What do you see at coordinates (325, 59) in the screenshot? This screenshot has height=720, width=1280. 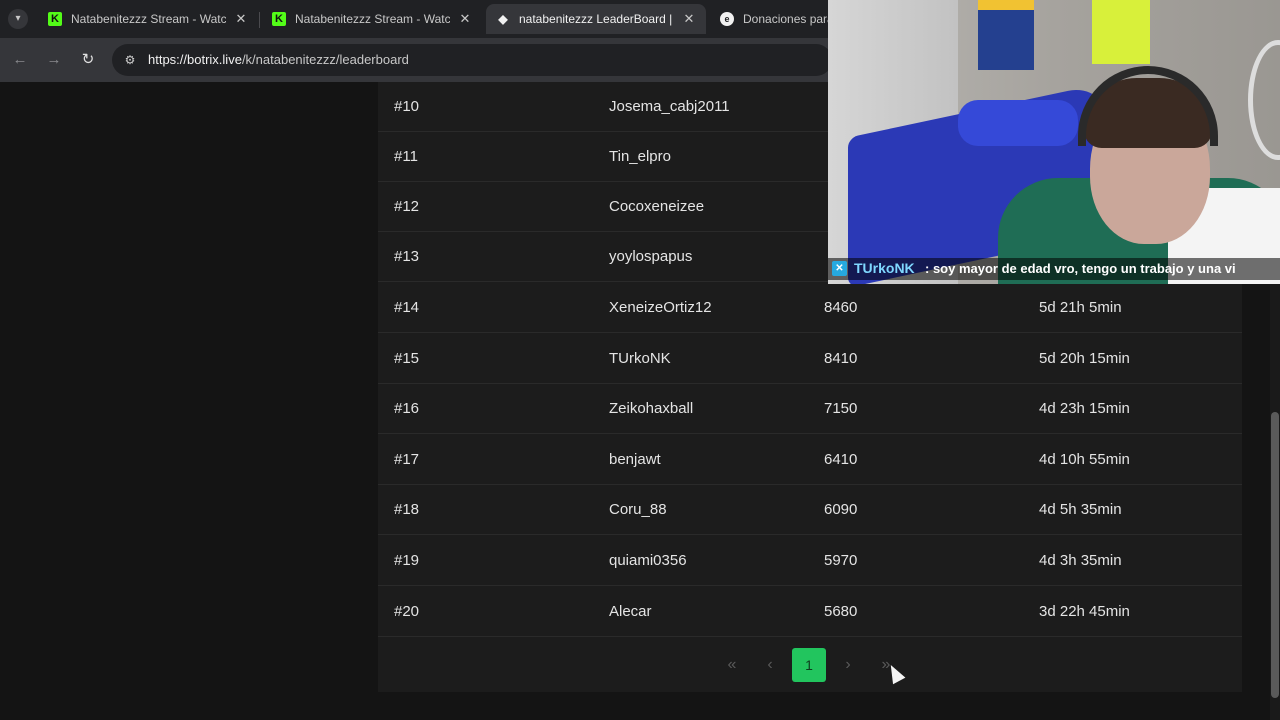 I see `url-path: /k/natabenitezzz/leaderboard` at bounding box center [325, 59].